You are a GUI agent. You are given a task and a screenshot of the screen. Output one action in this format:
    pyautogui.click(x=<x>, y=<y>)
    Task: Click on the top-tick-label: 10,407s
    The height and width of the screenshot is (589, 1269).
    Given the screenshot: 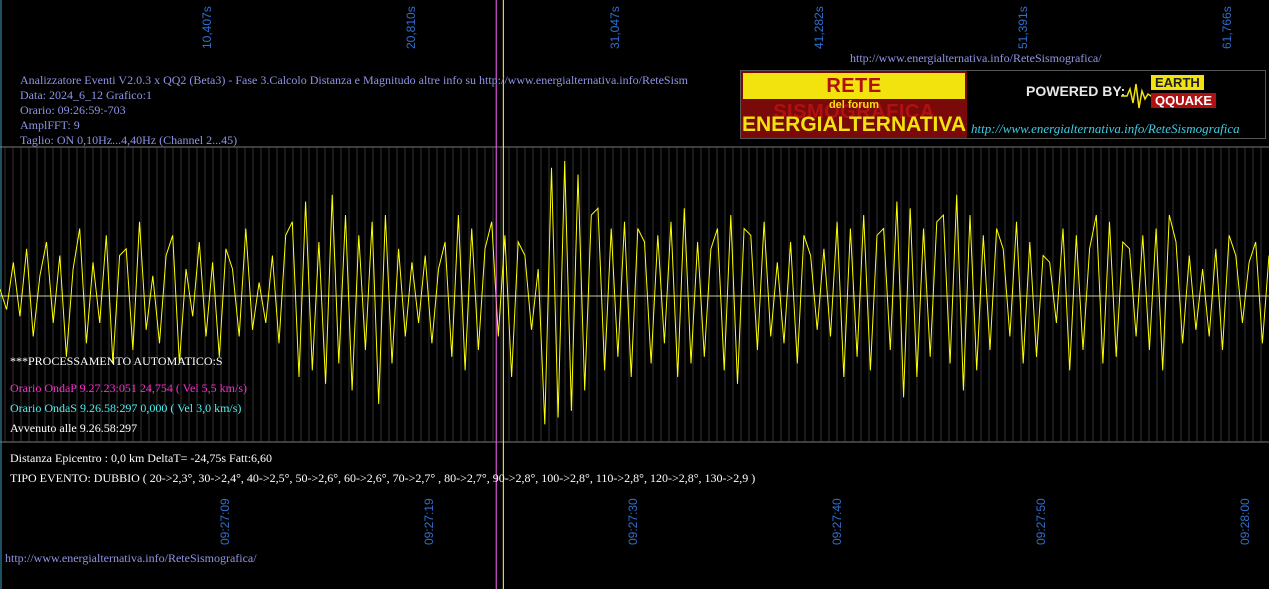 What is the action you would take?
    pyautogui.click(x=207, y=27)
    